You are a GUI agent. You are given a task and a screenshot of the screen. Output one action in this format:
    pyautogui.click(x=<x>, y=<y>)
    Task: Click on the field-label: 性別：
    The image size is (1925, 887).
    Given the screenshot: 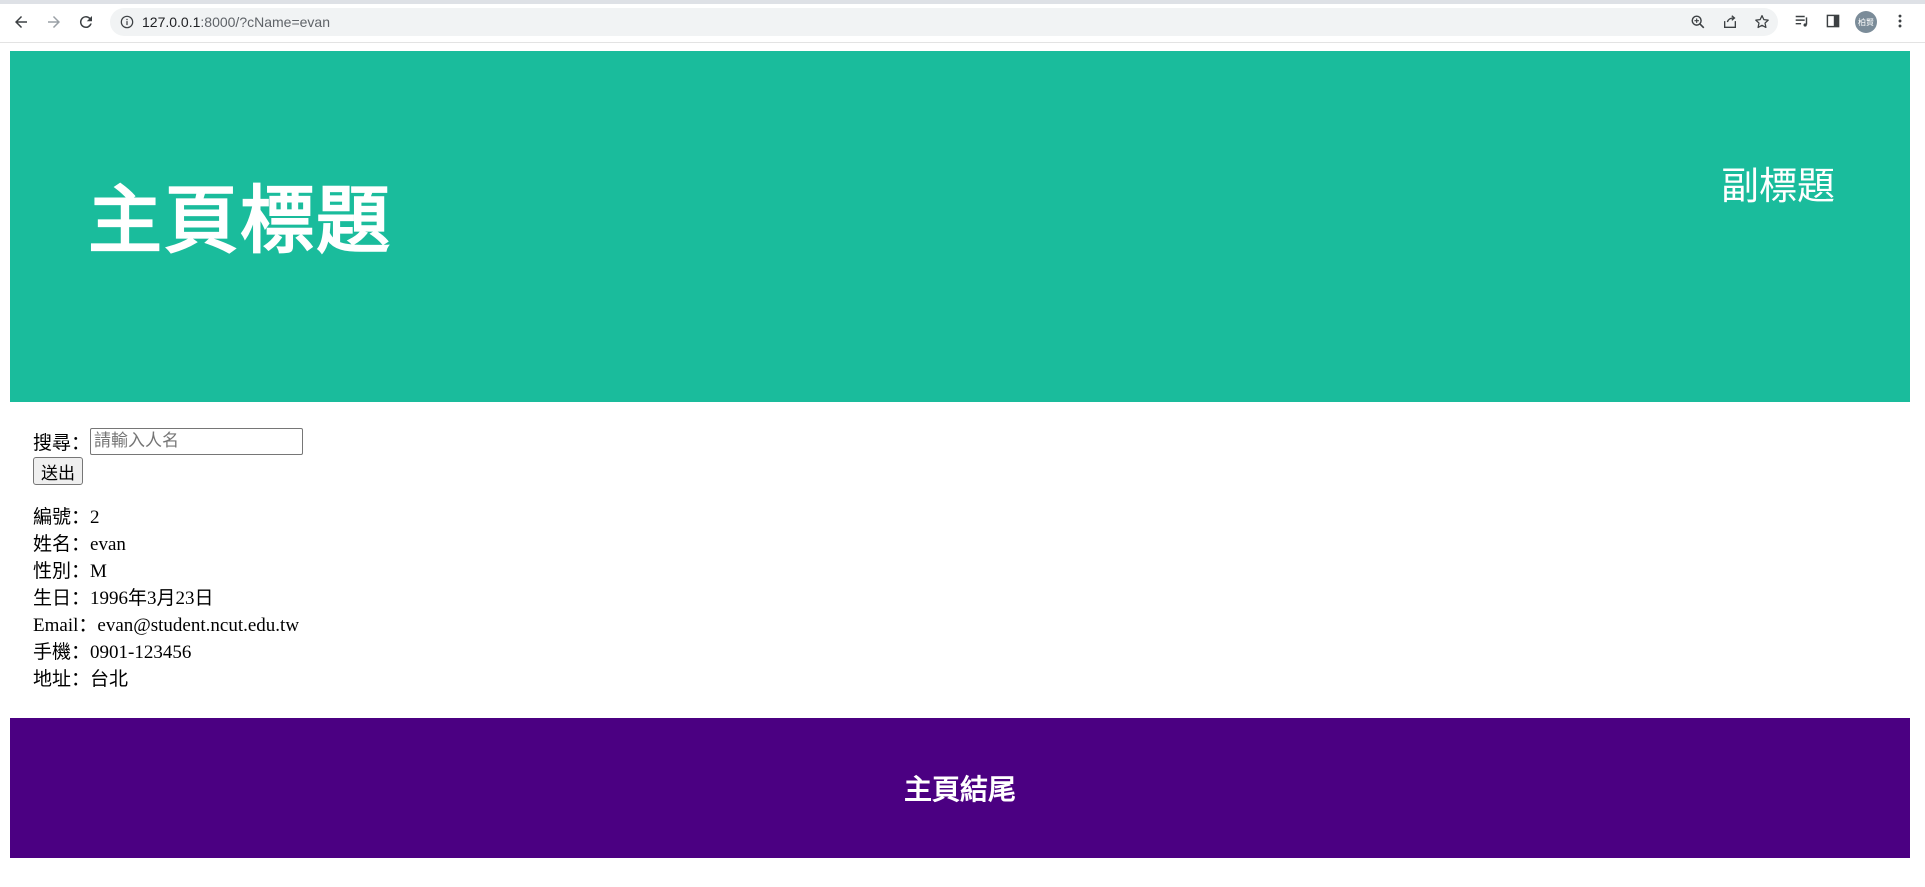 What is the action you would take?
    pyautogui.click(x=62, y=571)
    